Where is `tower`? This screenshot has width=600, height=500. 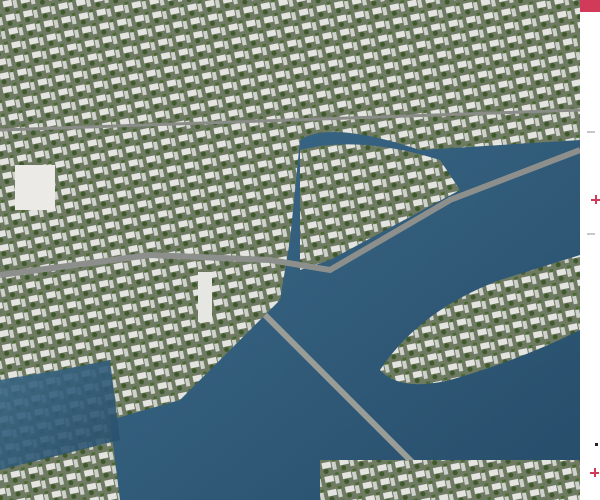
tower is located at coordinates (205, 297).